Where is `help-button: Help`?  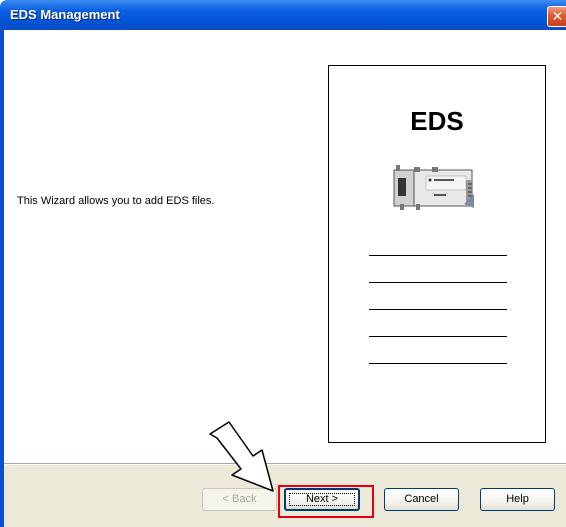 help-button: Help is located at coordinates (517, 499).